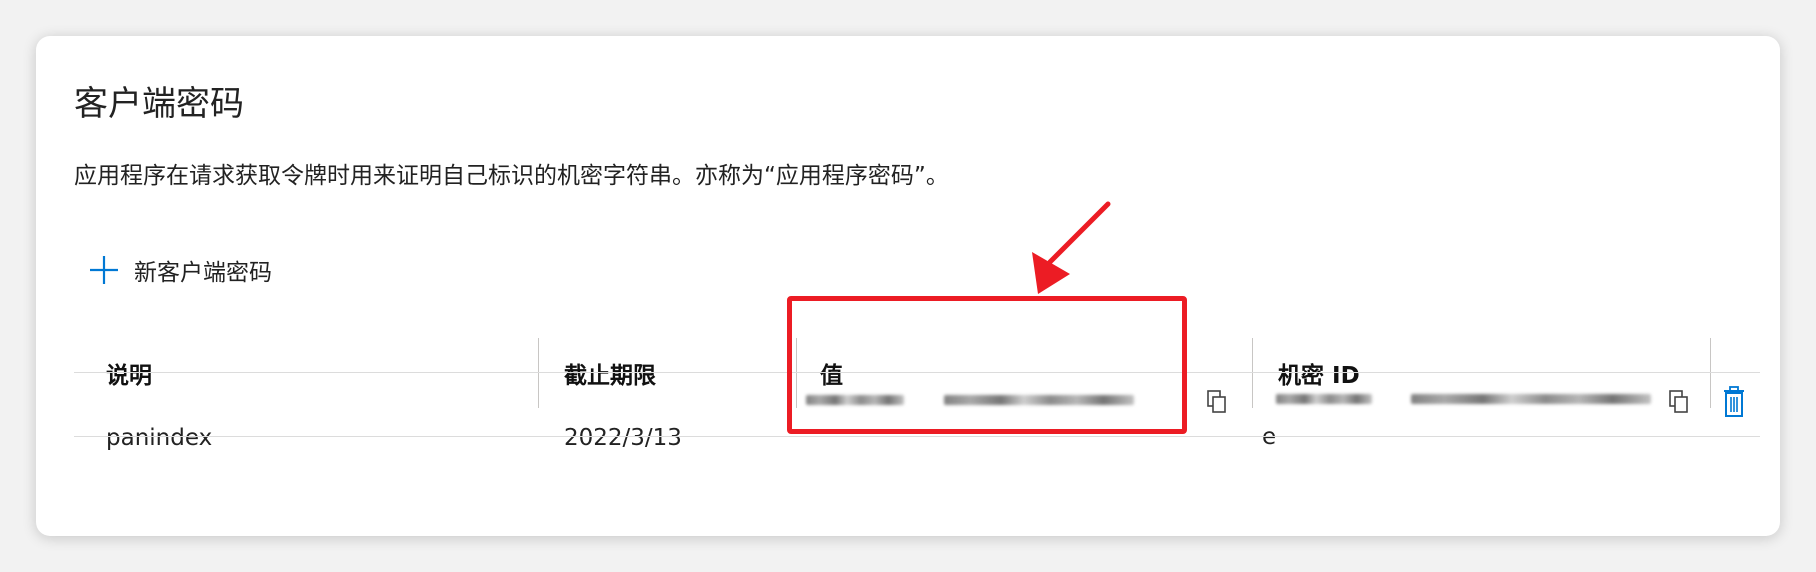 The width and height of the screenshot is (1816, 572). I want to click on row-divider, so click(917, 436).